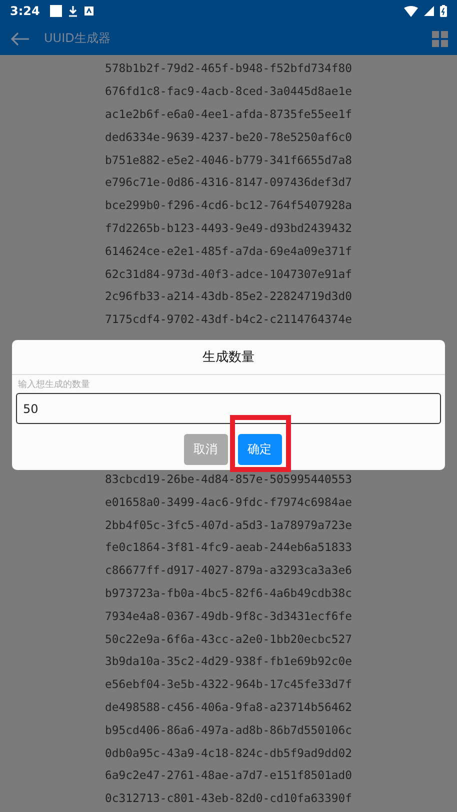  What do you see at coordinates (228, 205) in the screenshot?
I see `uuid-text: bce299b0-f296-4cd6-bc12-764f5407928a` at bounding box center [228, 205].